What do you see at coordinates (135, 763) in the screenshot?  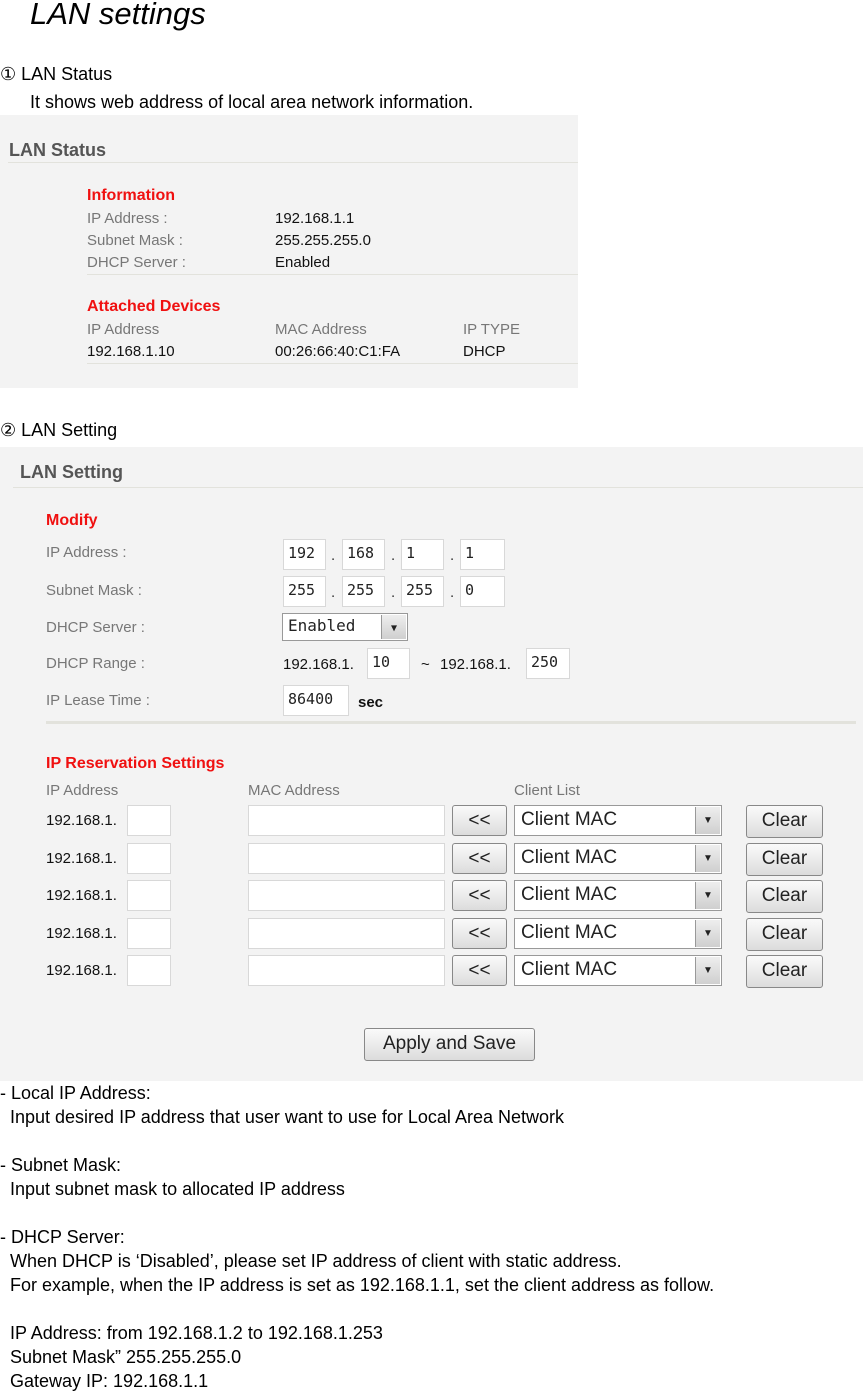 I see `reservation-heading: IP Reservation Settings` at bounding box center [135, 763].